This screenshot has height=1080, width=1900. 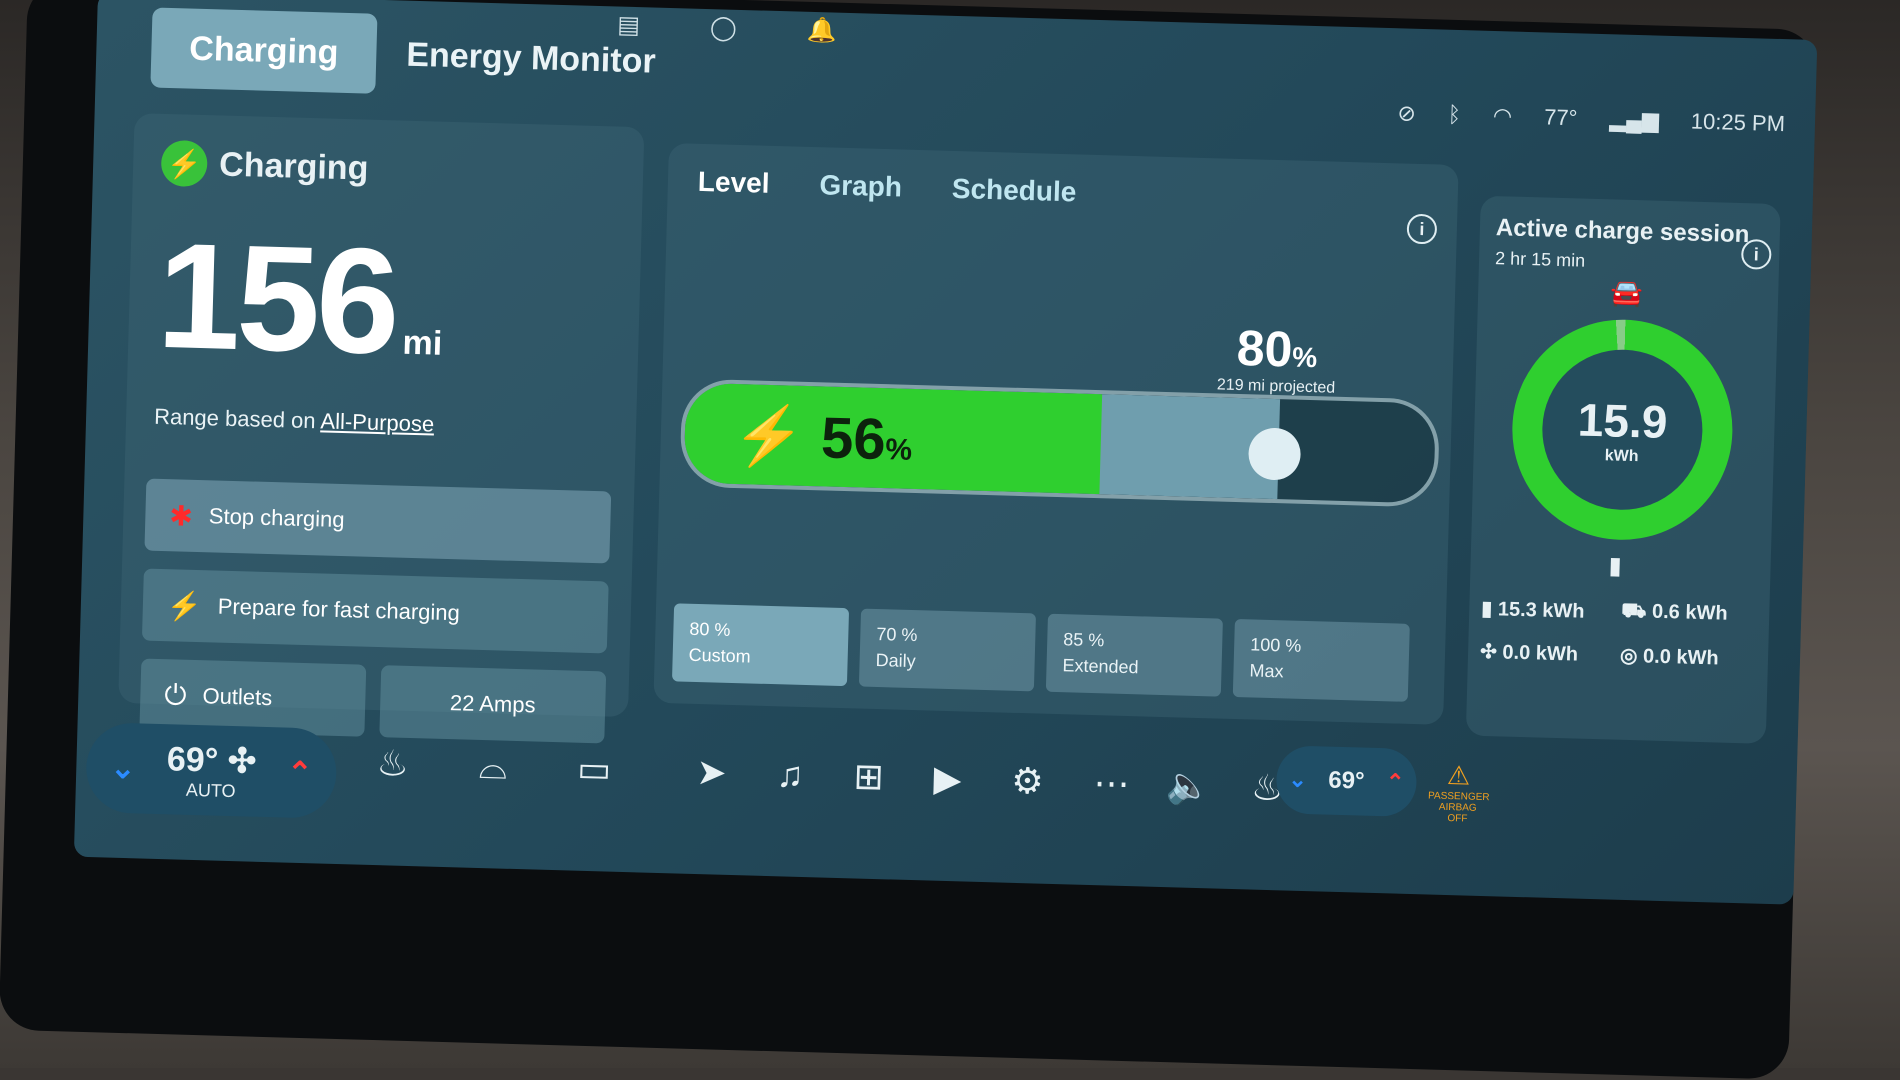 I want to click on session-duration: 2 hr 15 min, so click(x=1540, y=259).